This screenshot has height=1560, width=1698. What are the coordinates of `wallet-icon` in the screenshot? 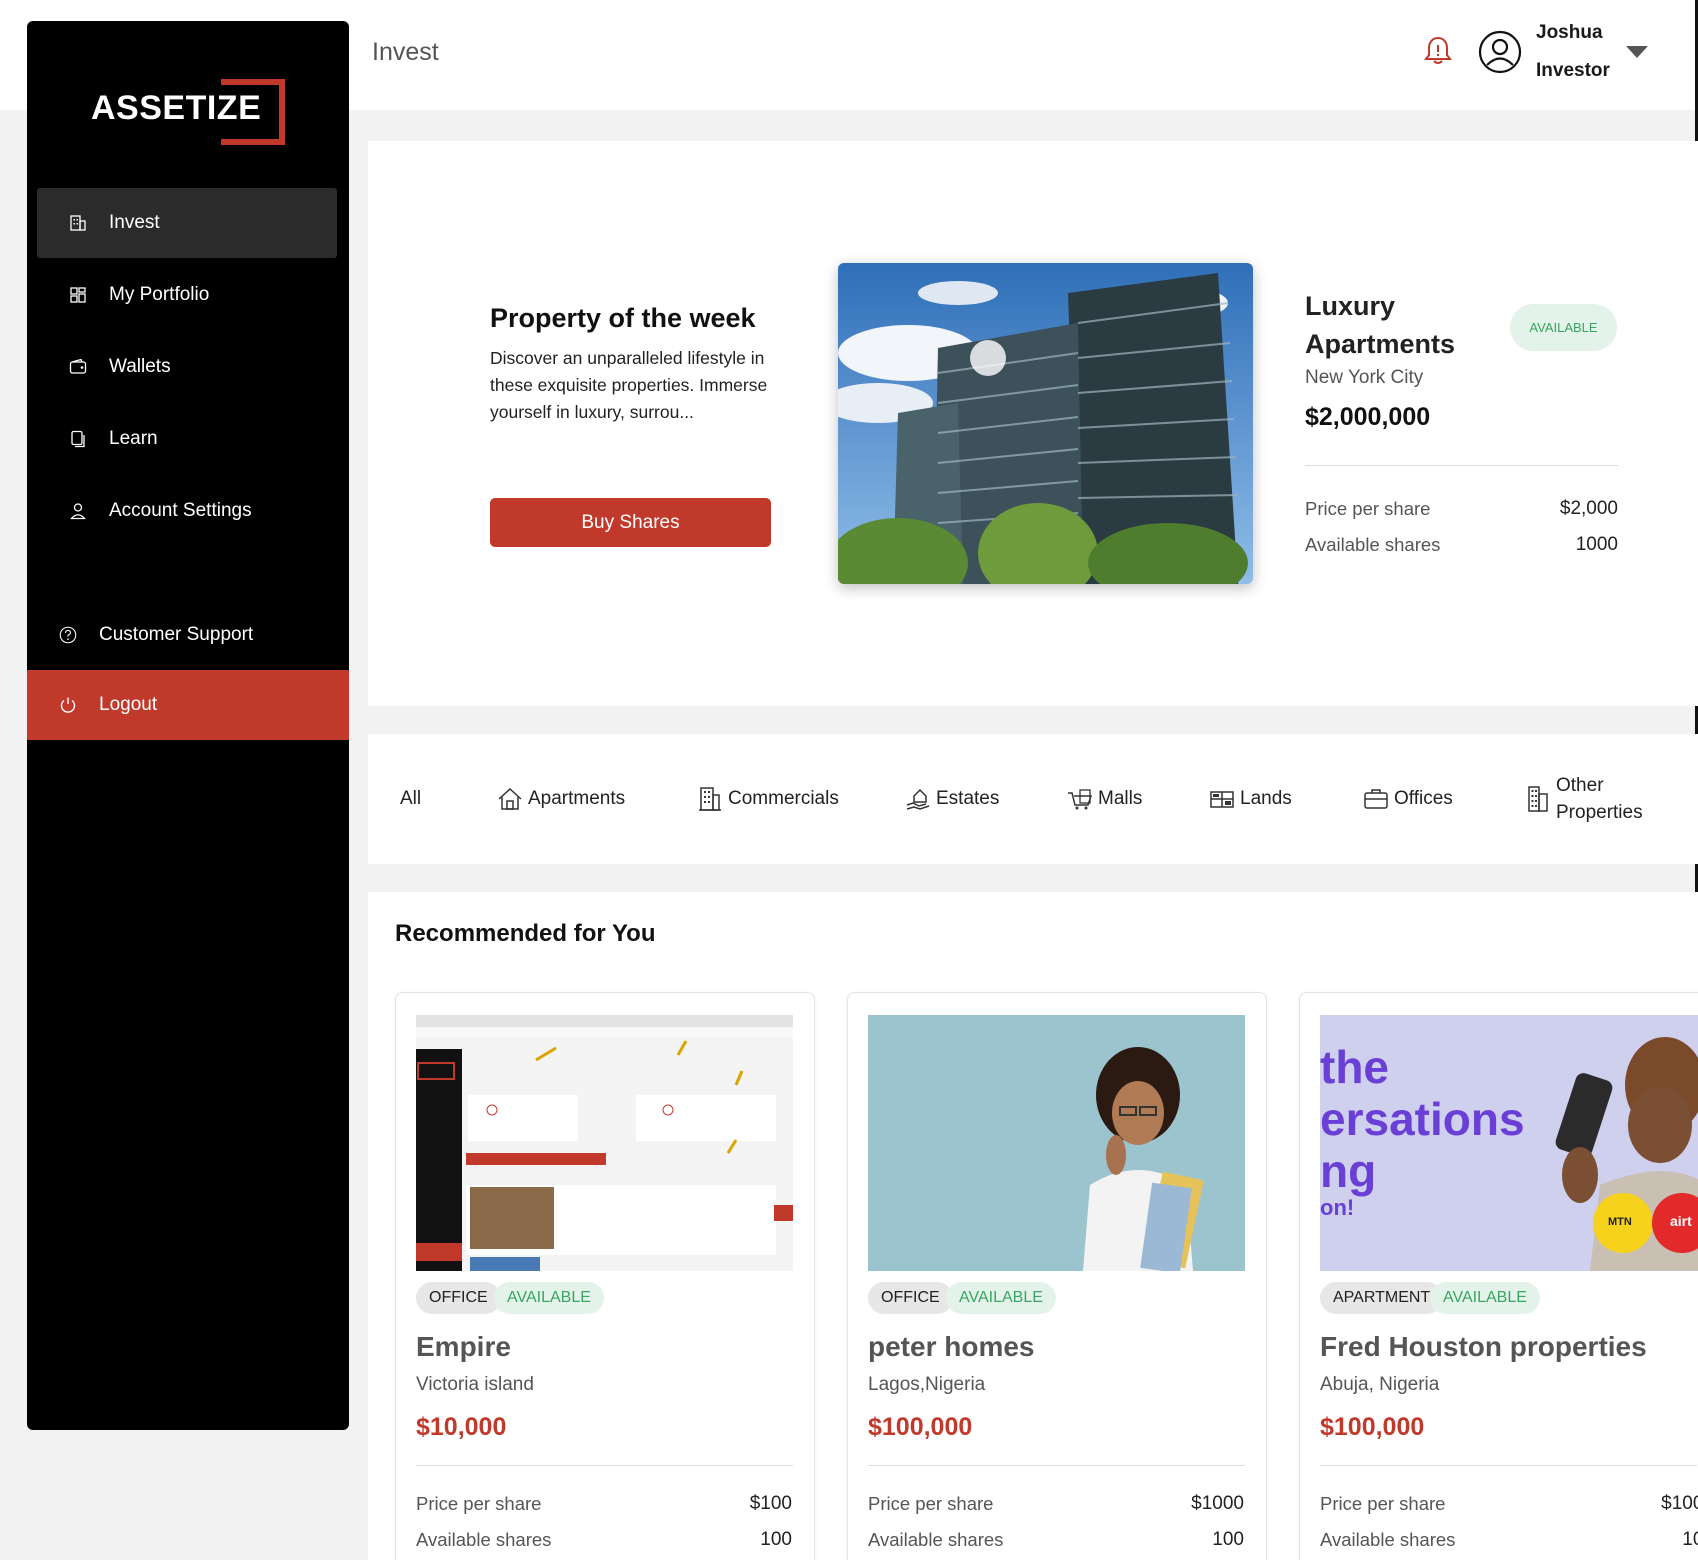 It's located at (78, 367).